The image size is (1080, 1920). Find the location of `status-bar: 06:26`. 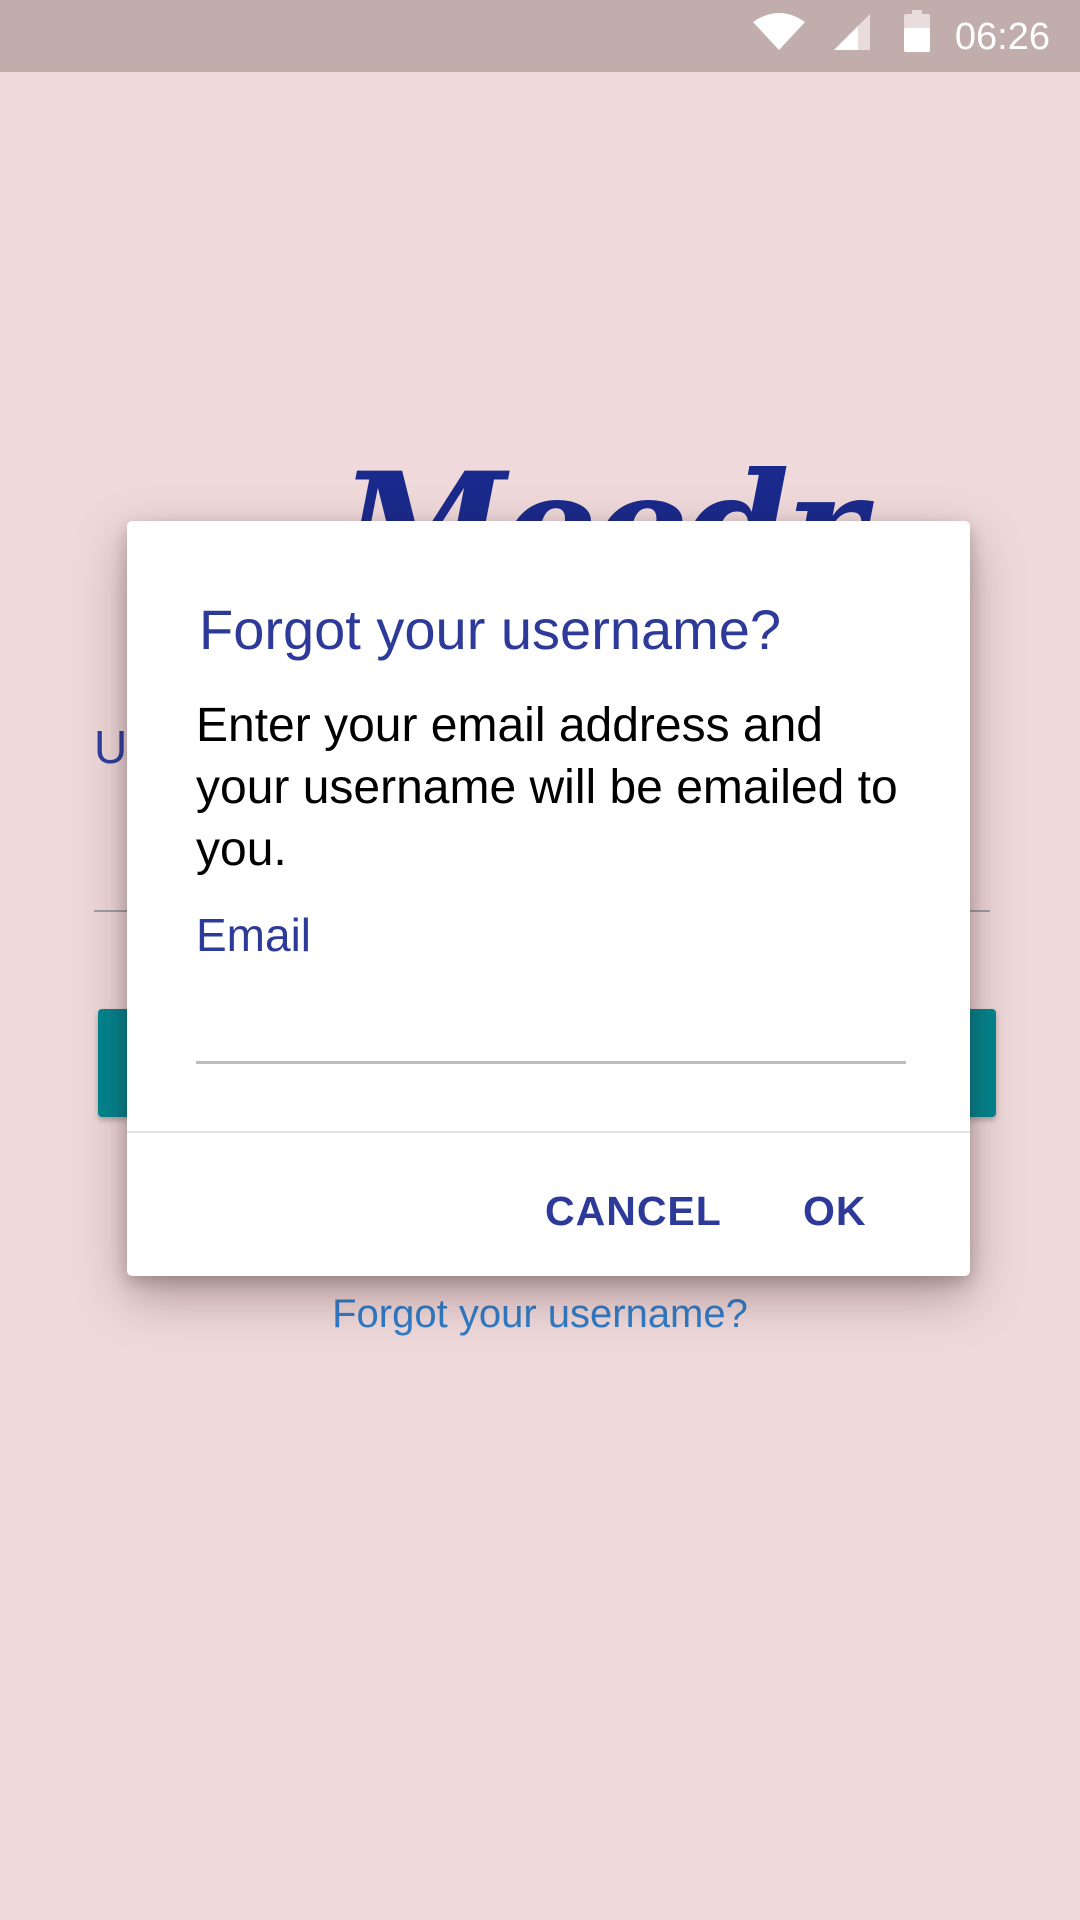

status-bar: 06:26 is located at coordinates (540, 36).